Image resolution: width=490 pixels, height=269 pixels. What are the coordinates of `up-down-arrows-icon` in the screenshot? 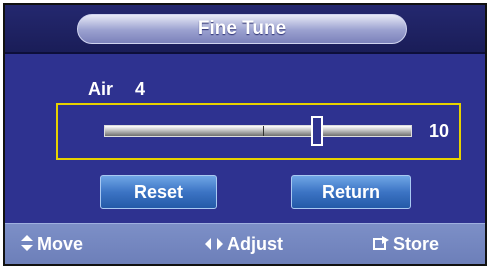 It's located at (27, 244).